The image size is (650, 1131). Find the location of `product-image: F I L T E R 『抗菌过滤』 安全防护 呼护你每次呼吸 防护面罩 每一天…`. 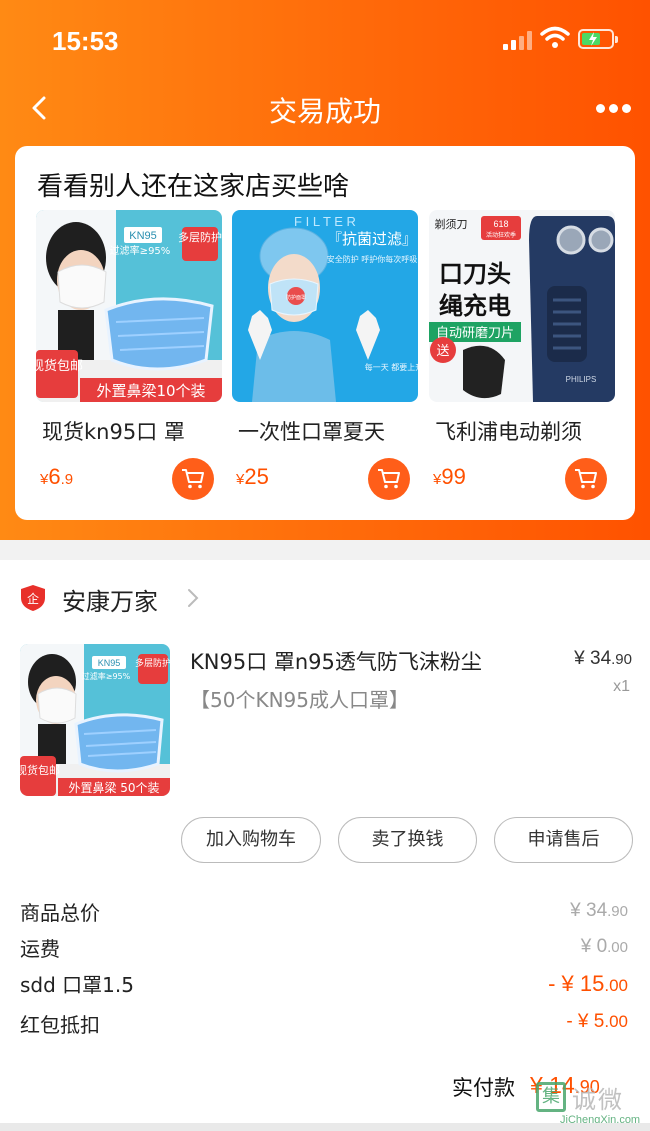

product-image: F I L T E R 『抗菌过滤』 安全防护 呼护你每次呼吸 防护面罩 每一天… is located at coordinates (325, 306).